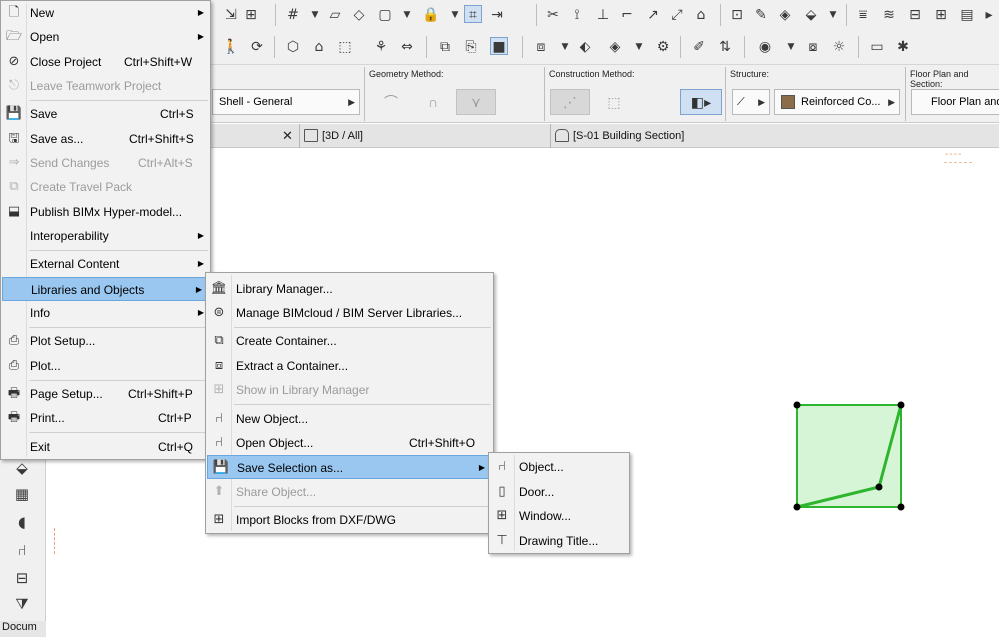 The image size is (999, 637). Describe the element at coordinates (251, 15) in the screenshot. I see `coordinate-icon: ⊞` at that location.